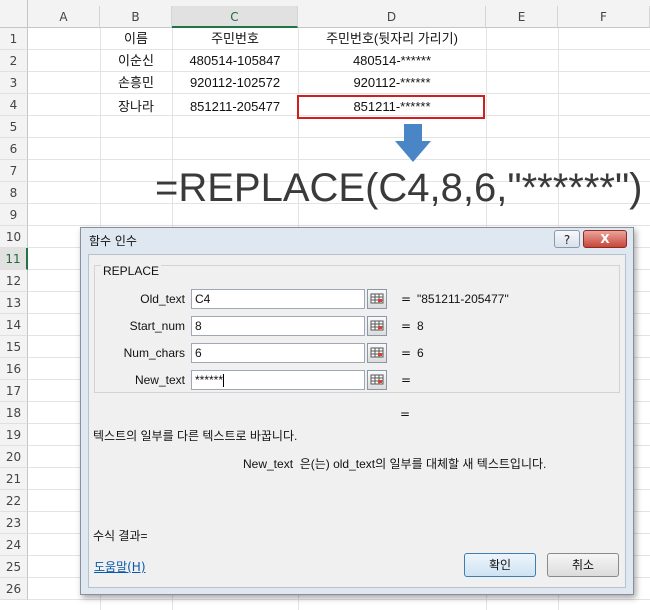 The image size is (650, 610). Describe the element at coordinates (463, 299) in the screenshot. I see `old-text-result: "851211-205477"` at that location.